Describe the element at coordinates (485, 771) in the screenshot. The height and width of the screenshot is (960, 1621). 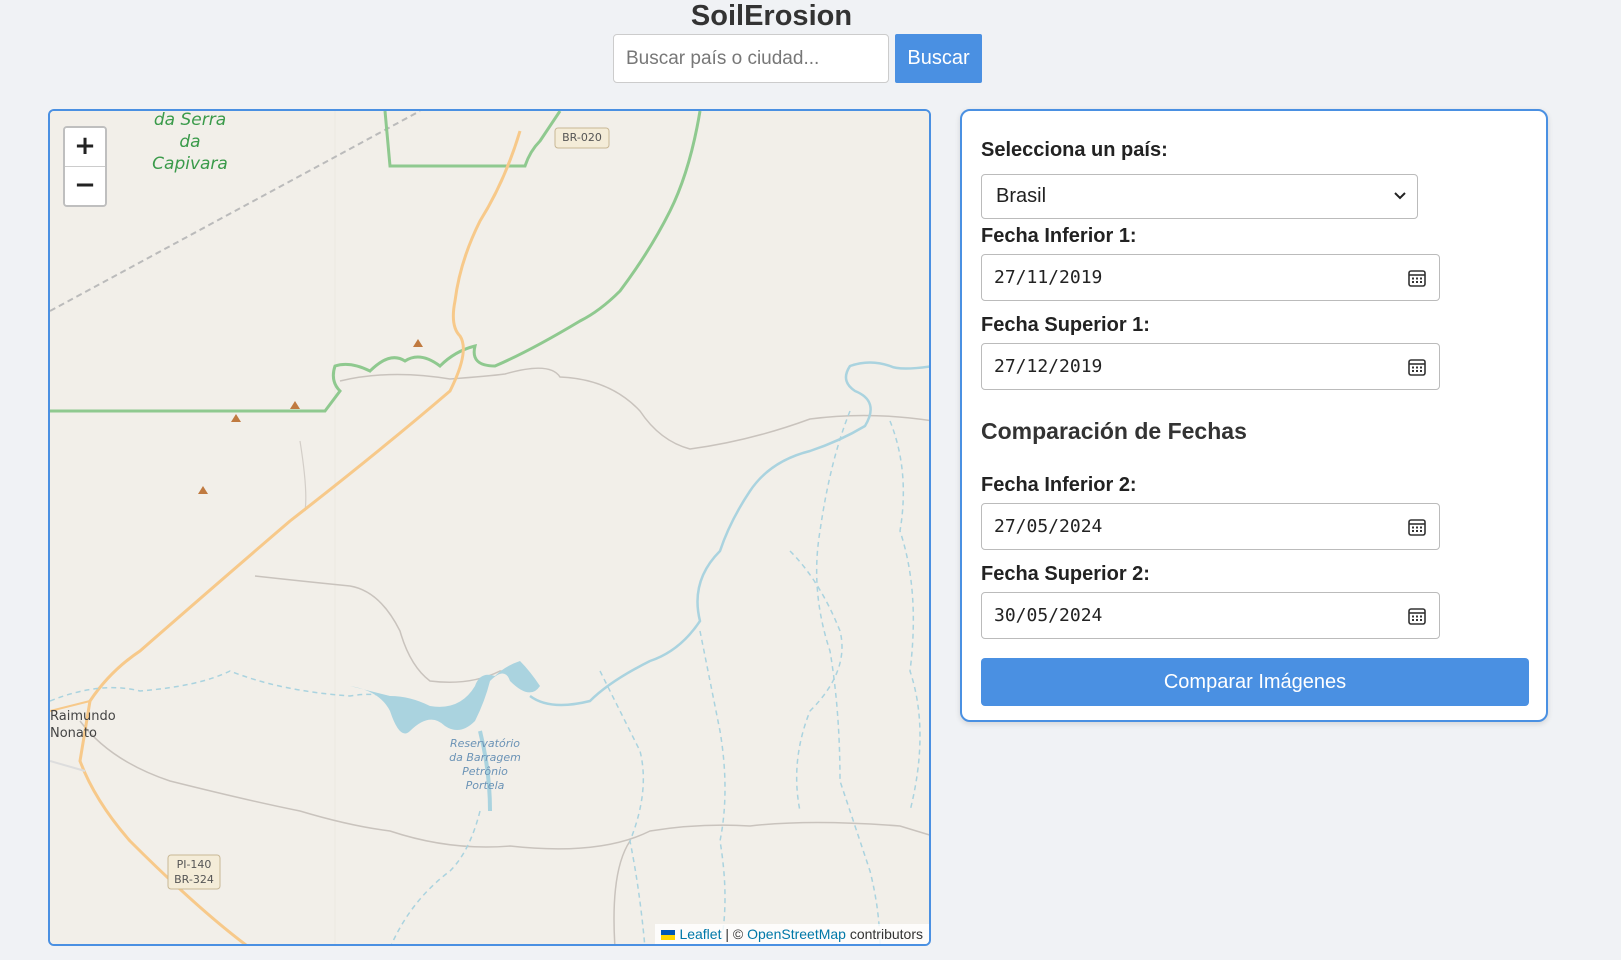
I see `reservoir-label-line3: Petrônio` at that location.